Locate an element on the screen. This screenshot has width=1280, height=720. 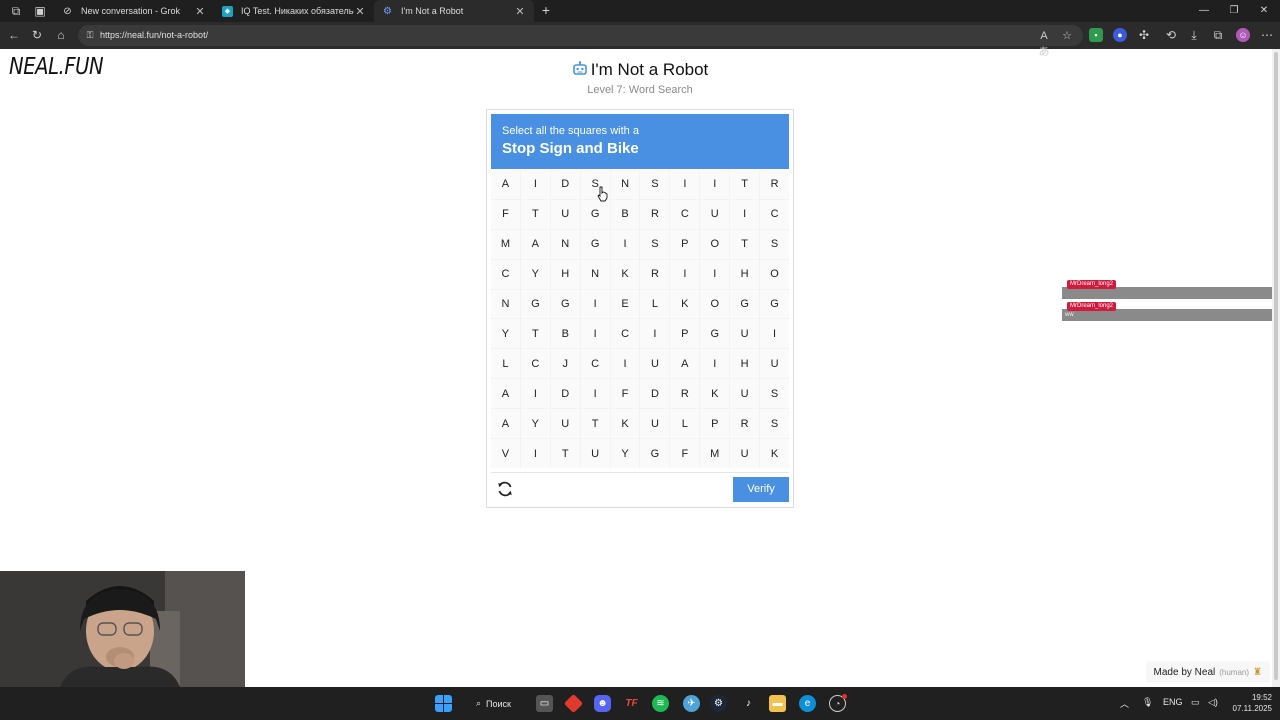
edge-icon: e is located at coordinates (807, 703).